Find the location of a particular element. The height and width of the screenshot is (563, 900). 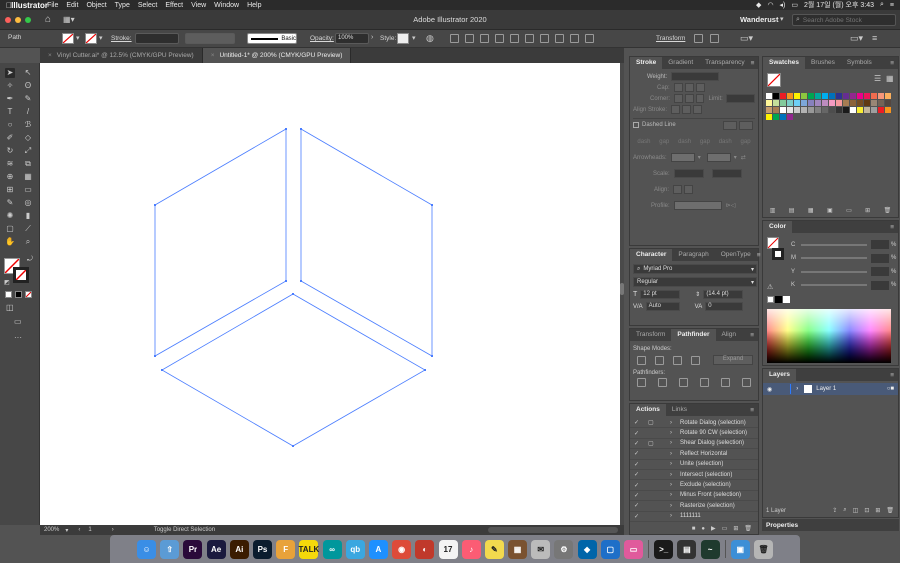

list-icon: ≡ is located at coordinates (892, 5).